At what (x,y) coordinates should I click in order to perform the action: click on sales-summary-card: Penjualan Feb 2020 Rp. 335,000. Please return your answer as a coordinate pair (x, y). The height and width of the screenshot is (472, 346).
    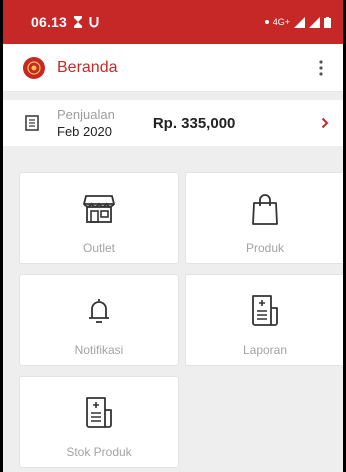
    Looking at the image, I should click on (173, 123).